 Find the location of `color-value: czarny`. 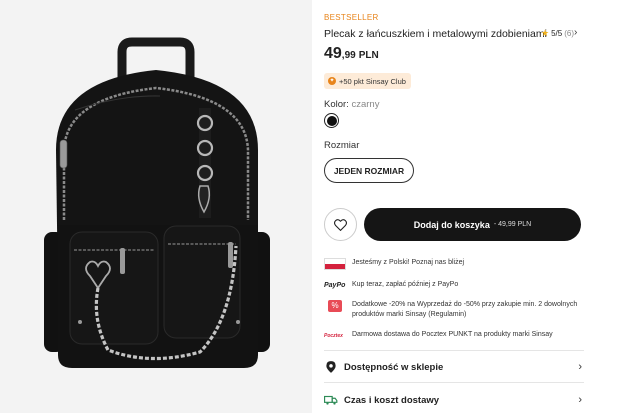

color-value: czarny is located at coordinates (365, 104).